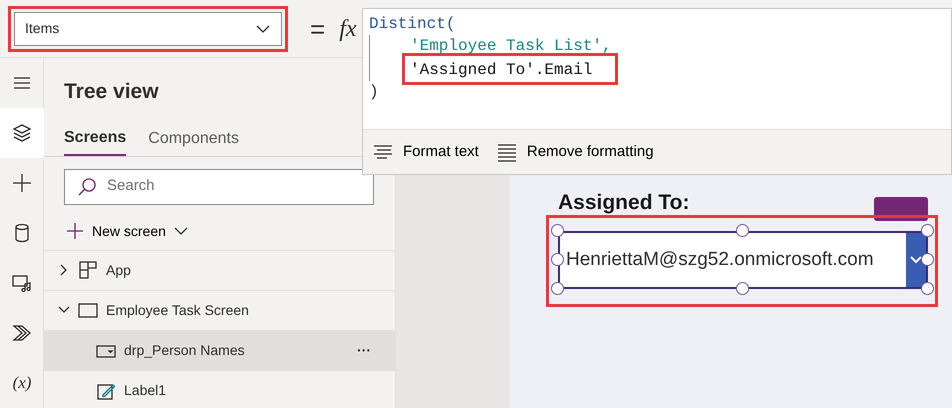 This screenshot has height=408, width=952. I want to click on code-line: ), so click(374, 92).